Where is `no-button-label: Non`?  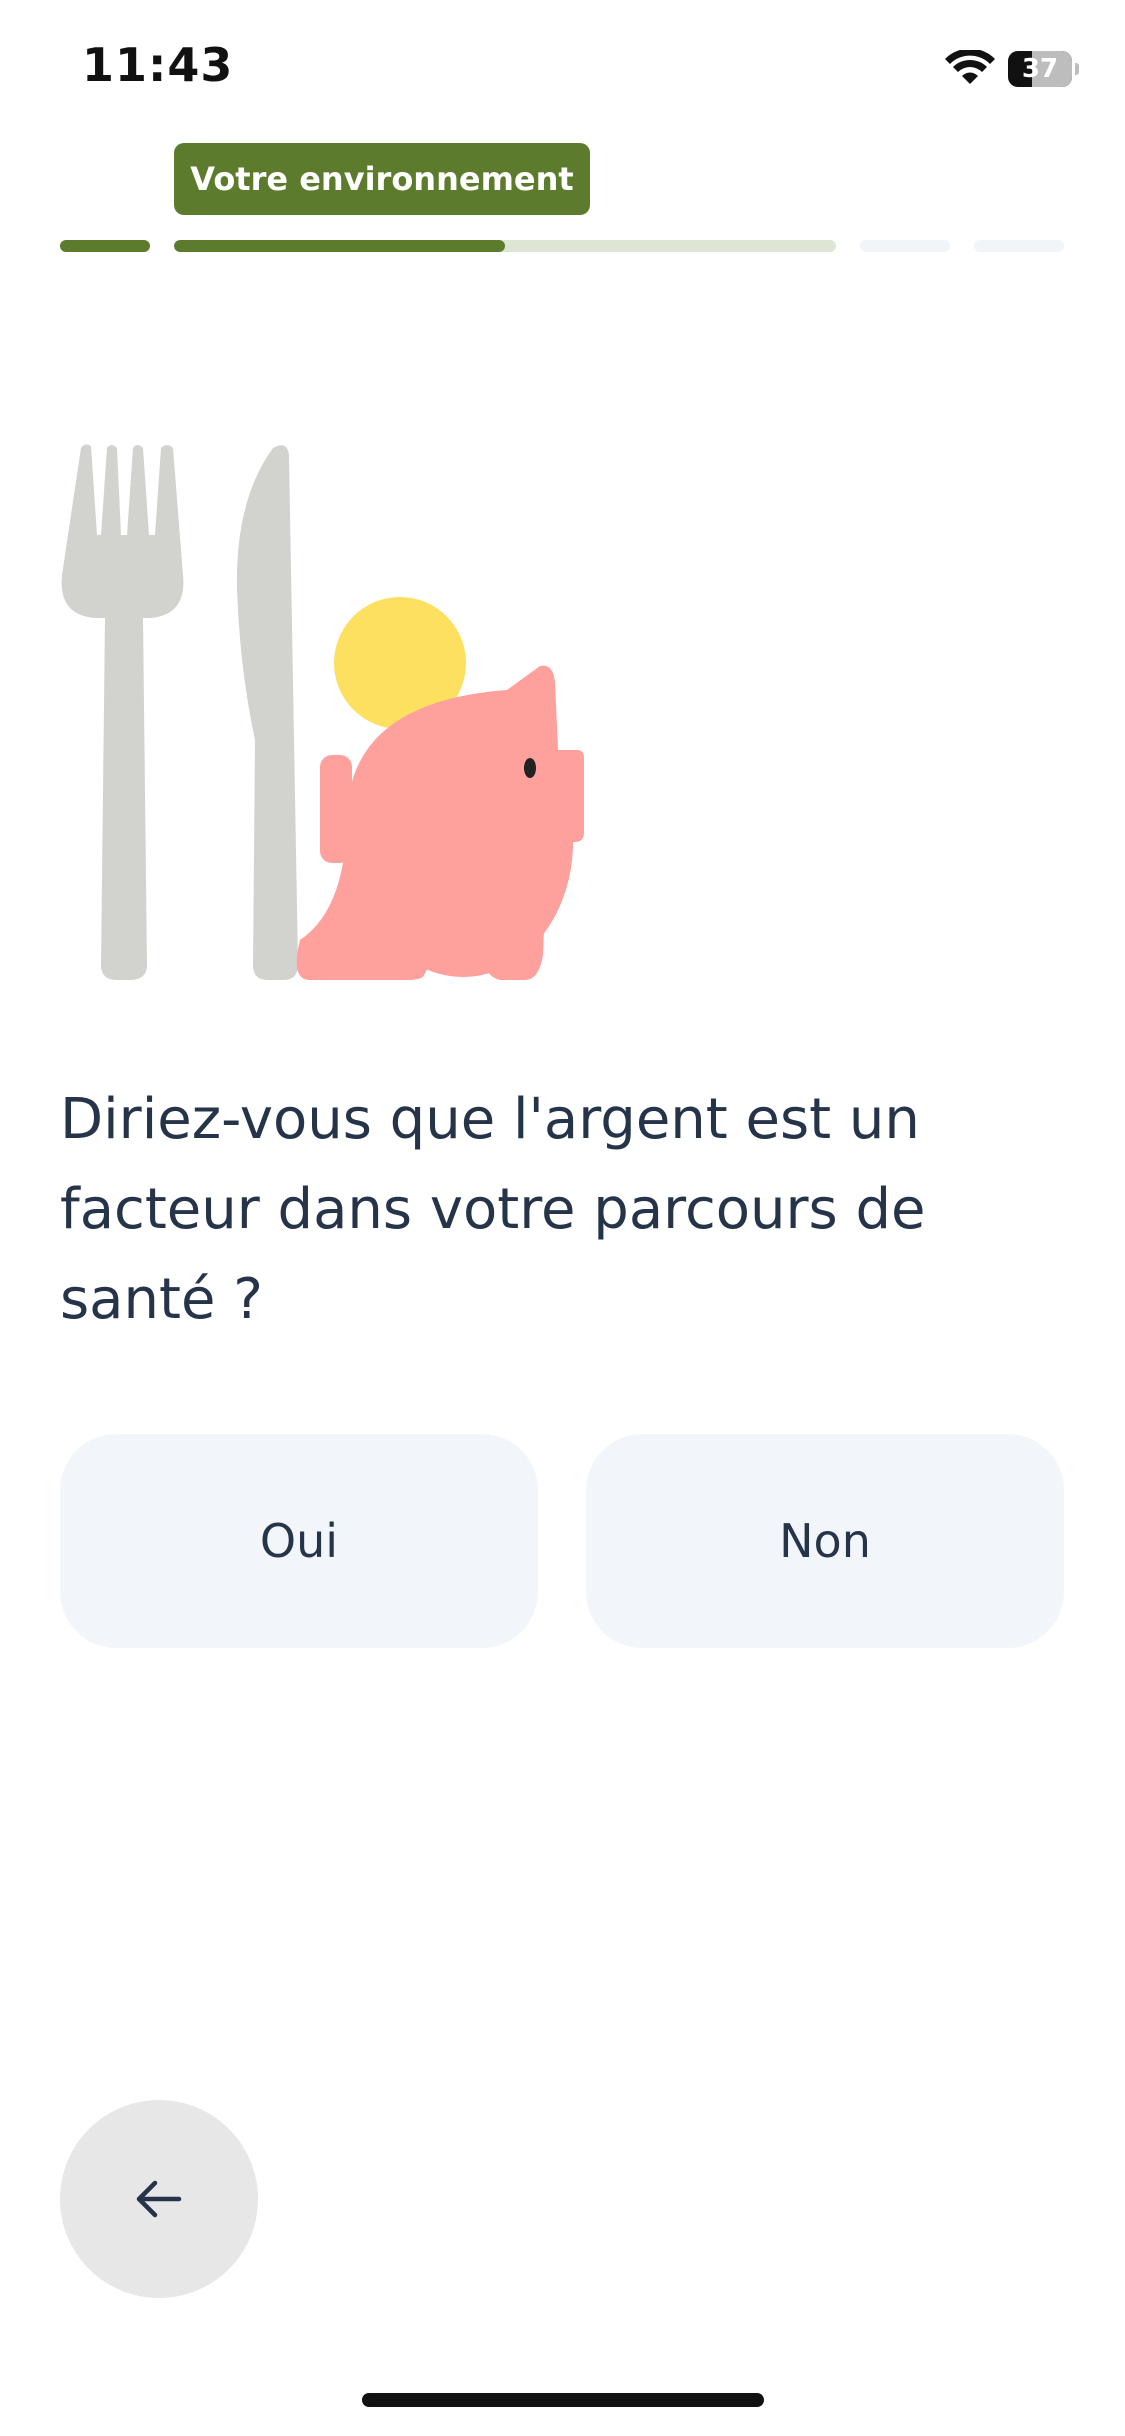
no-button-label: Non is located at coordinates (825, 1541).